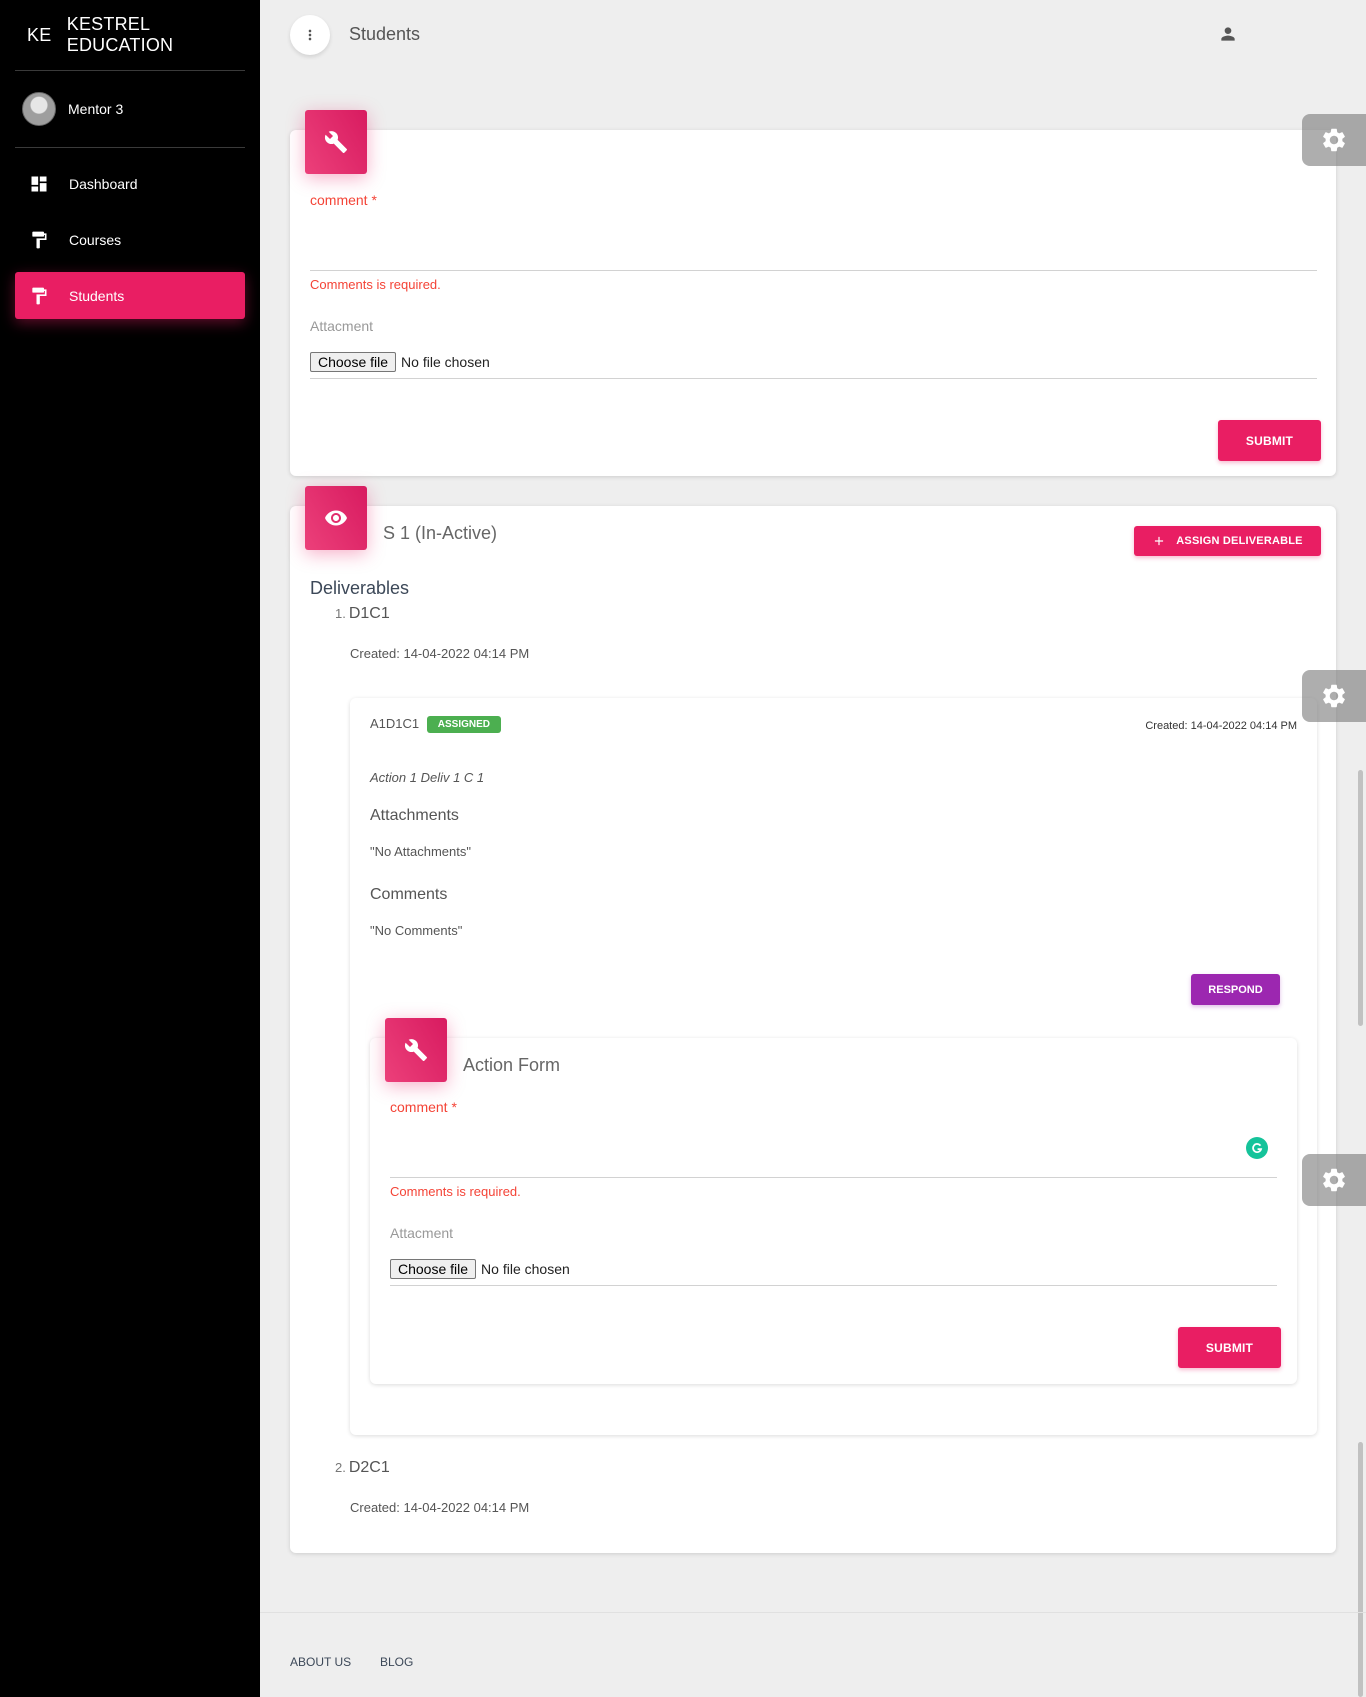 The height and width of the screenshot is (1697, 1366). What do you see at coordinates (1360, 898) in the screenshot?
I see `scrollbar-thumb` at bounding box center [1360, 898].